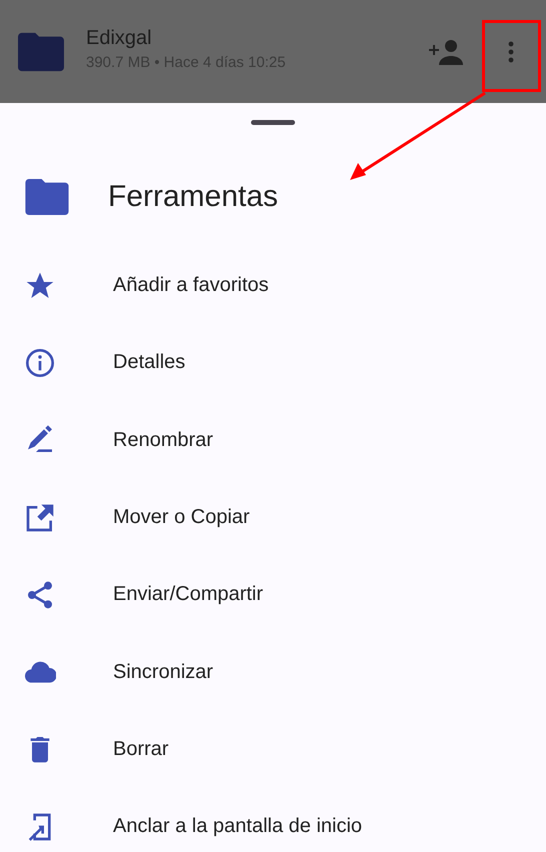 Image resolution: width=546 pixels, height=852 pixels. What do you see at coordinates (273, 517) in the screenshot?
I see `menu-item: Mover o Copiar` at bounding box center [273, 517].